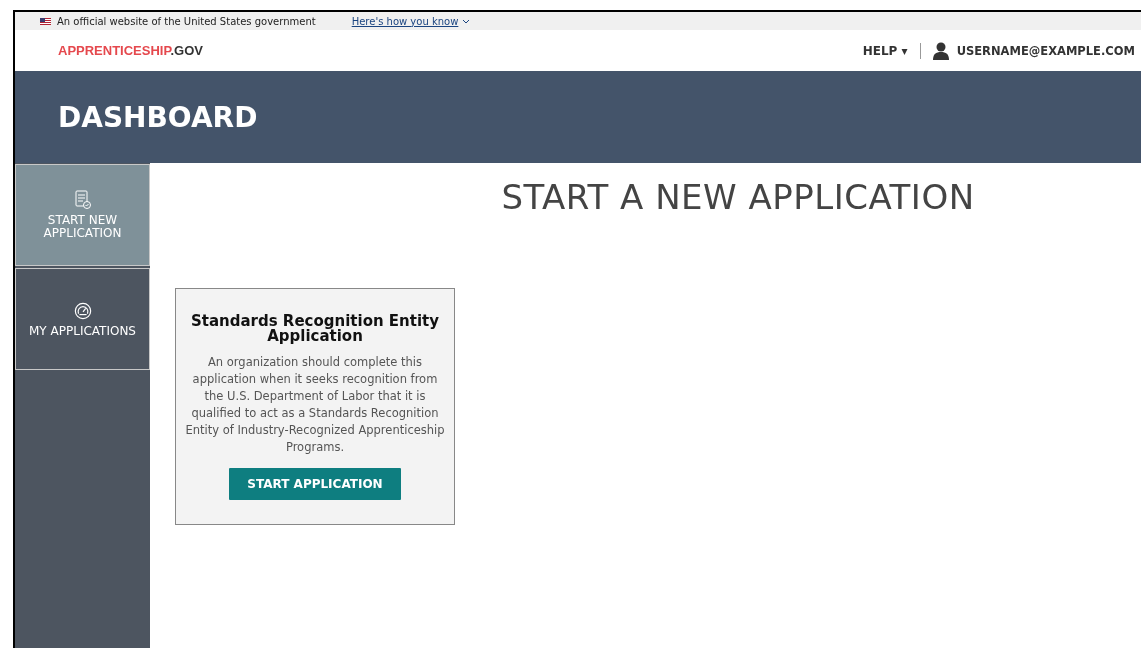  Describe the element at coordinates (315, 329) in the screenshot. I see `card-title: Standards Recognition Entity Application` at that location.